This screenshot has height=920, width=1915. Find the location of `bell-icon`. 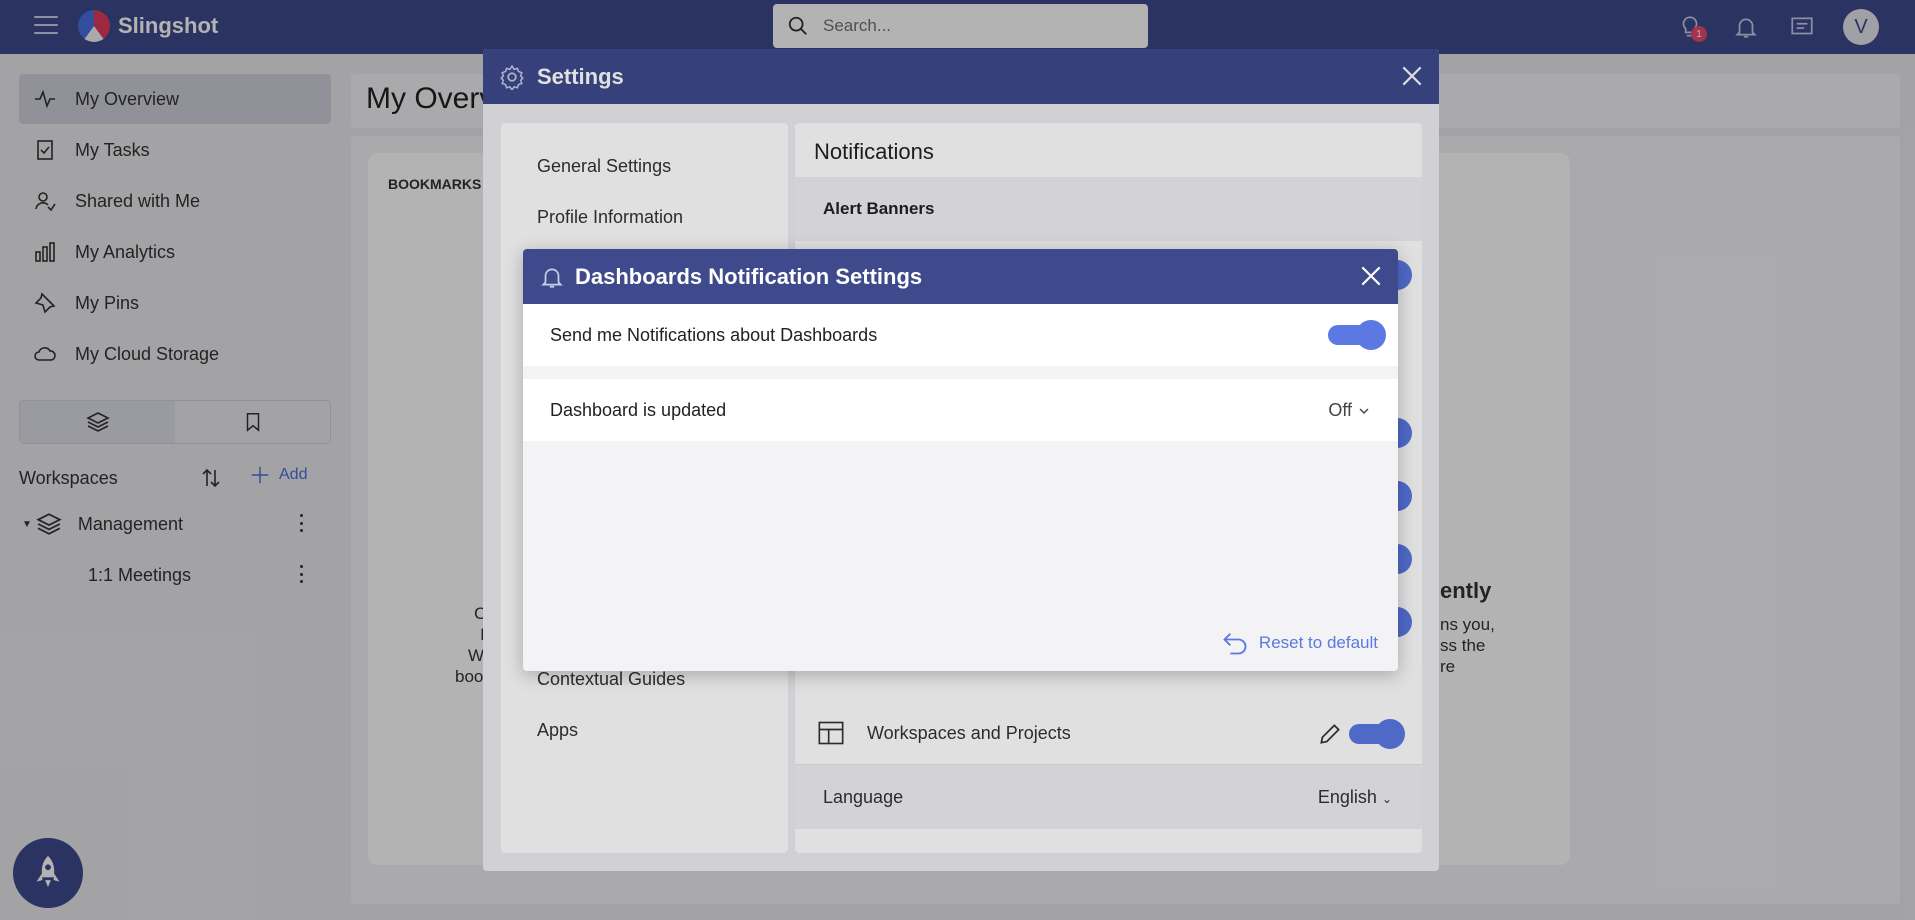

bell-icon is located at coordinates (552, 278).